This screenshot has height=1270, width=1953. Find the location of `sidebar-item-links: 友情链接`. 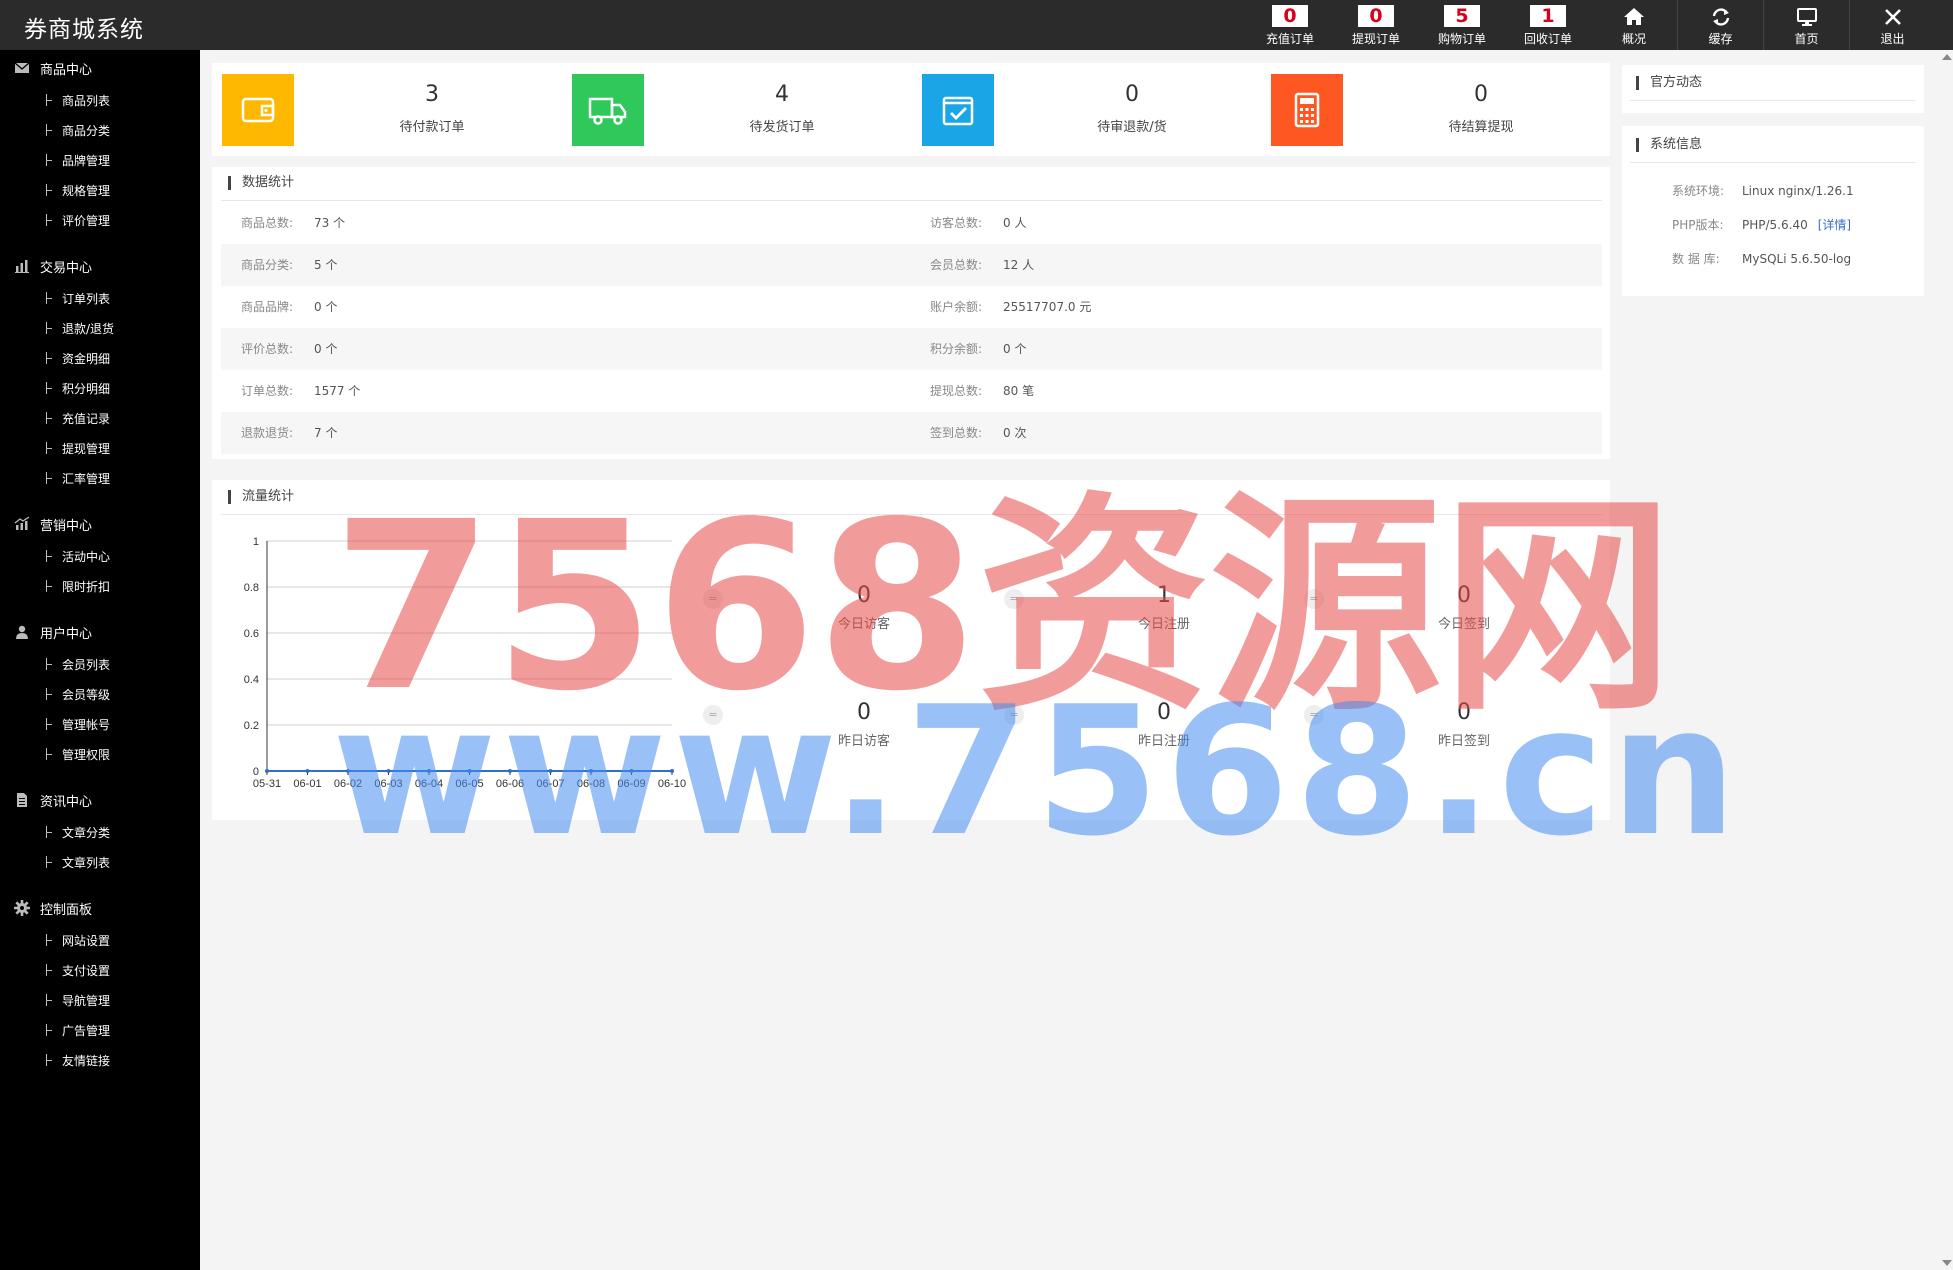

sidebar-item-links: 友情链接 is located at coordinates (100, 1060).